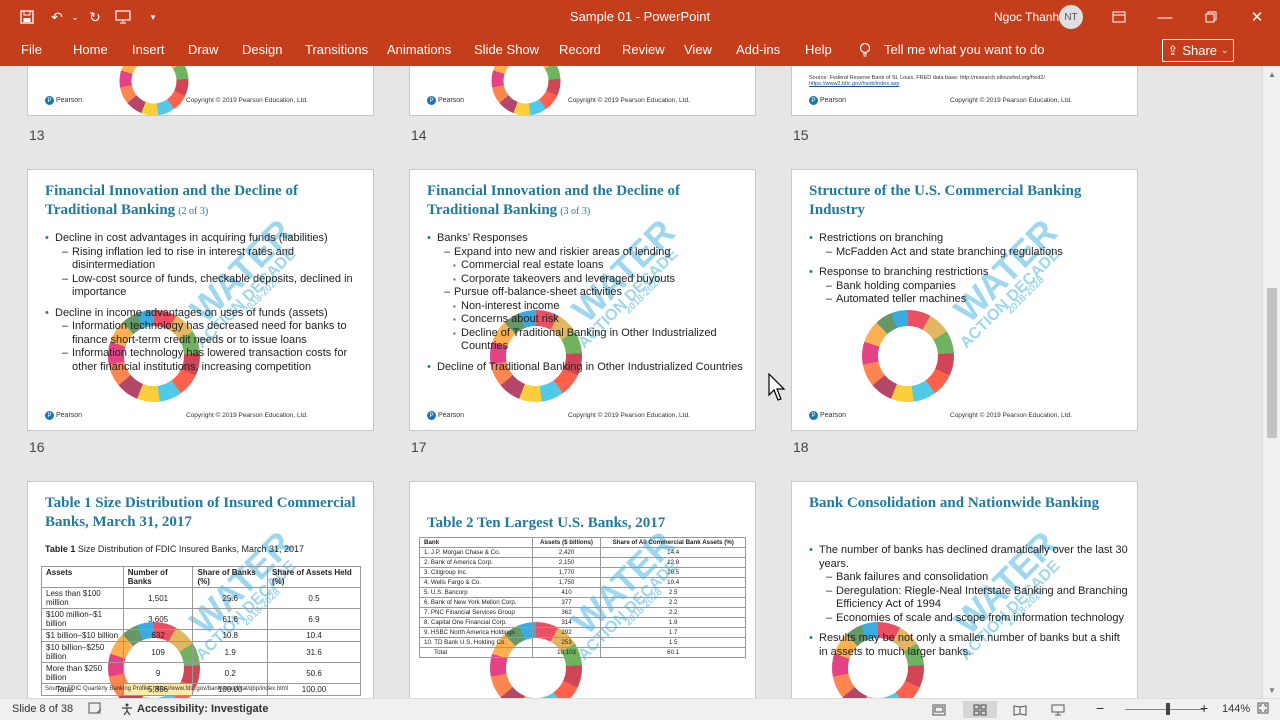  What do you see at coordinates (419, 49) in the screenshot?
I see `tab-animations: Animations` at bounding box center [419, 49].